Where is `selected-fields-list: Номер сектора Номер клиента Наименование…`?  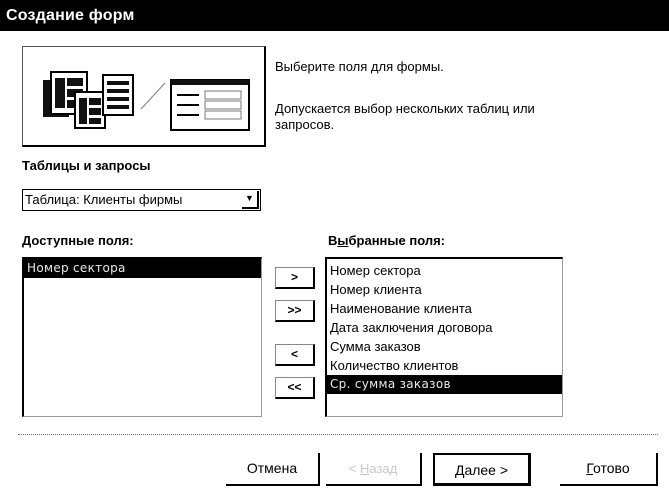 selected-fields-list: Номер сектора Номер клиента Наименование… is located at coordinates (444, 337).